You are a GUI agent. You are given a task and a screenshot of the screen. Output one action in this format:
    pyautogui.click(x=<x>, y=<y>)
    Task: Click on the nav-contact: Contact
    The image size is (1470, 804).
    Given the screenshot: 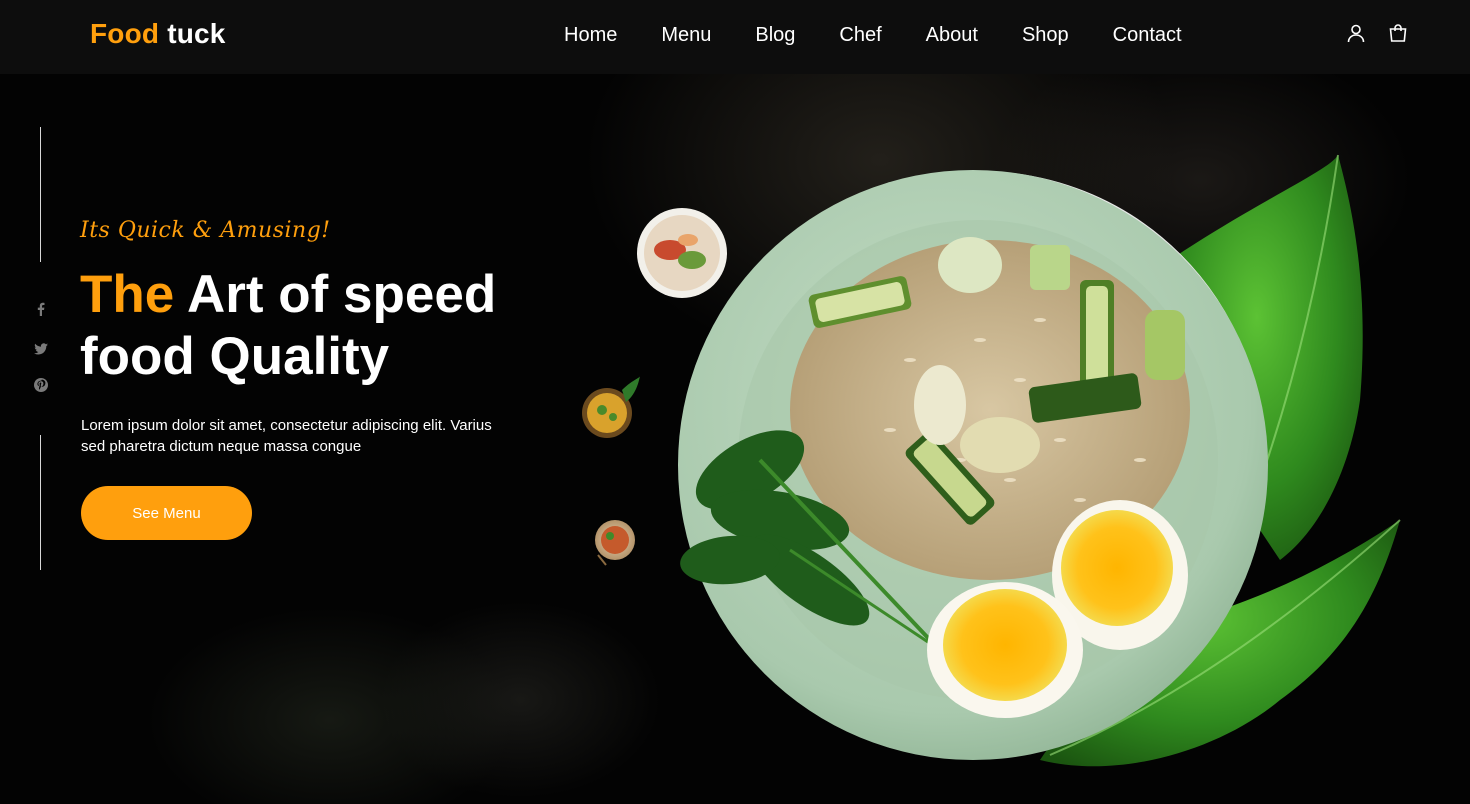 What is the action you would take?
    pyautogui.click(x=1147, y=35)
    